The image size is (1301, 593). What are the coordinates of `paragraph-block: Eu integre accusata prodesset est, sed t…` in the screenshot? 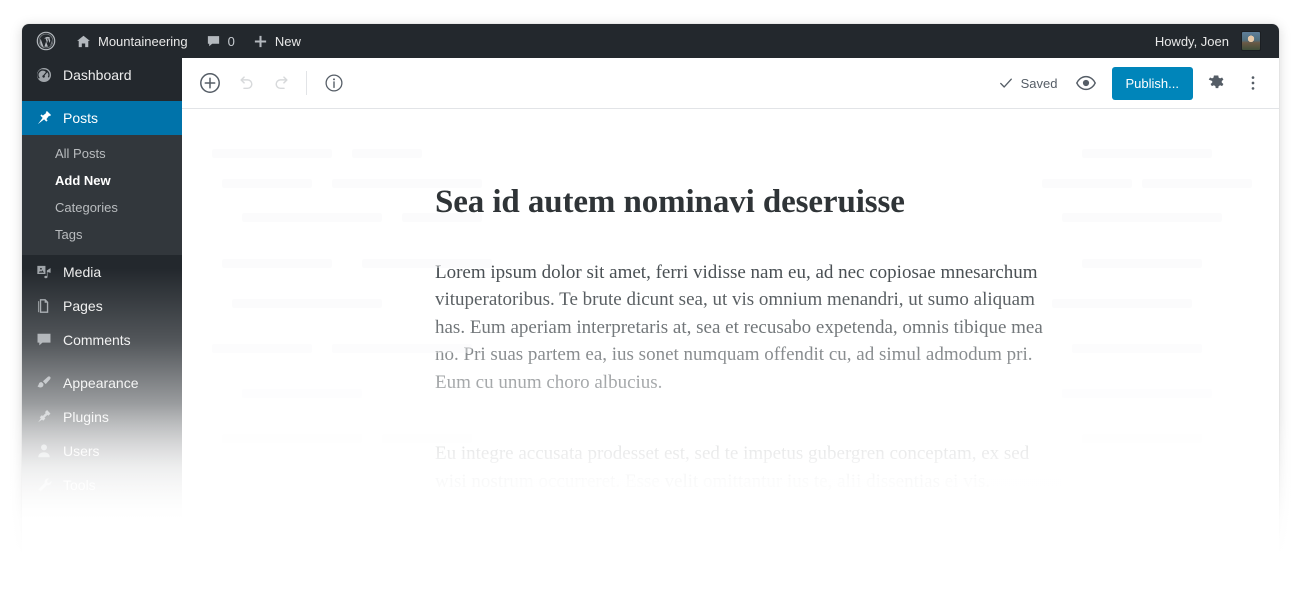 It's located at (740, 467).